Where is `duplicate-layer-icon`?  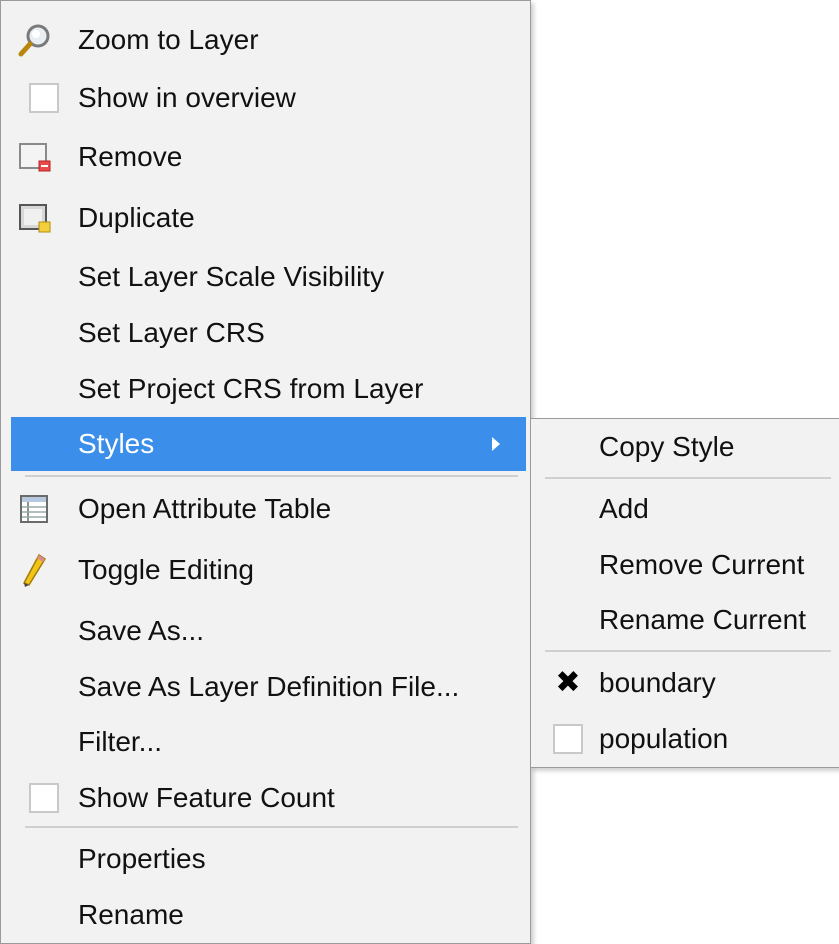 duplicate-layer-icon is located at coordinates (35, 218).